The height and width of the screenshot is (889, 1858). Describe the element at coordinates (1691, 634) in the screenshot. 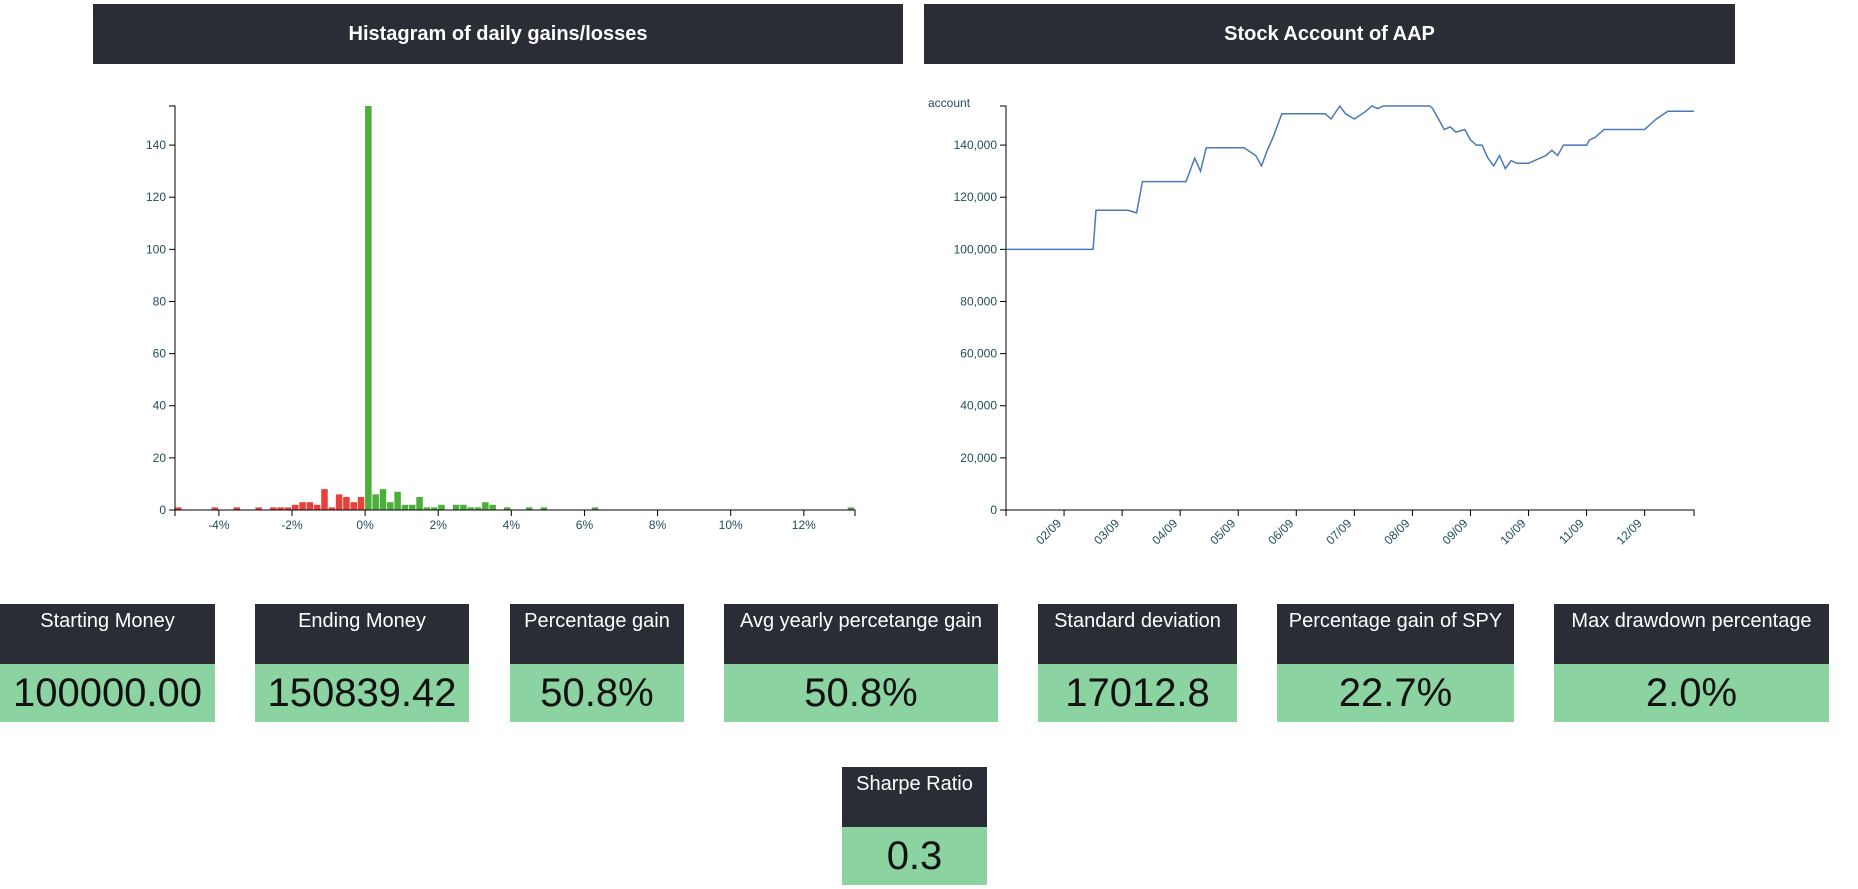

I see `stat-label: Max drawdown percentage` at that location.